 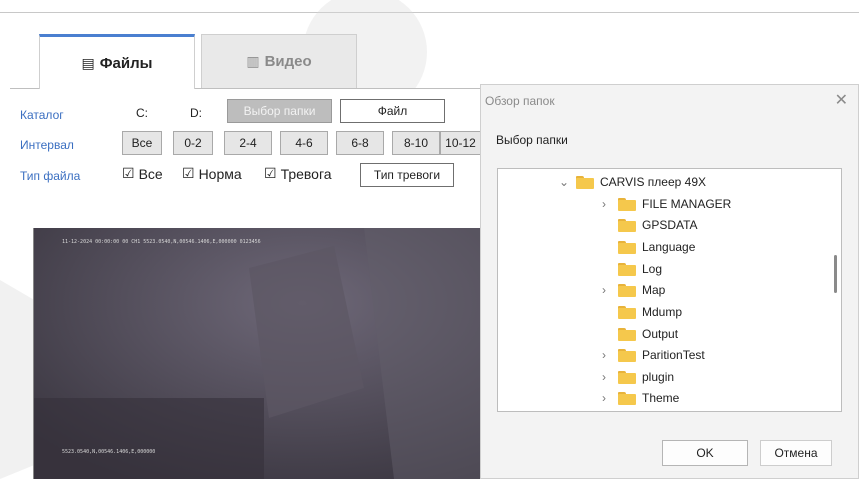 I want to click on tree-item-label: GPSDATA, so click(x=670, y=225).